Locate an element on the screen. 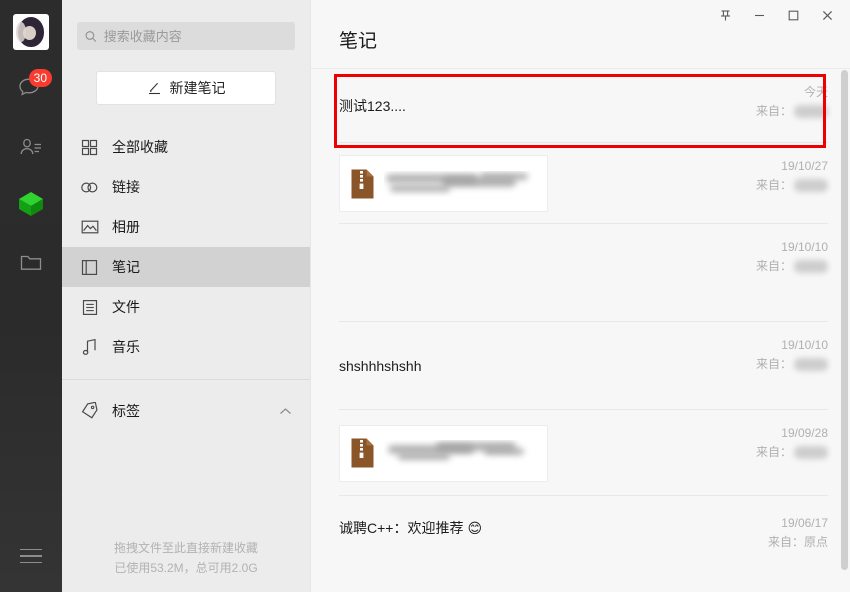  left-nav-rail: 30 is located at coordinates (31, 296).